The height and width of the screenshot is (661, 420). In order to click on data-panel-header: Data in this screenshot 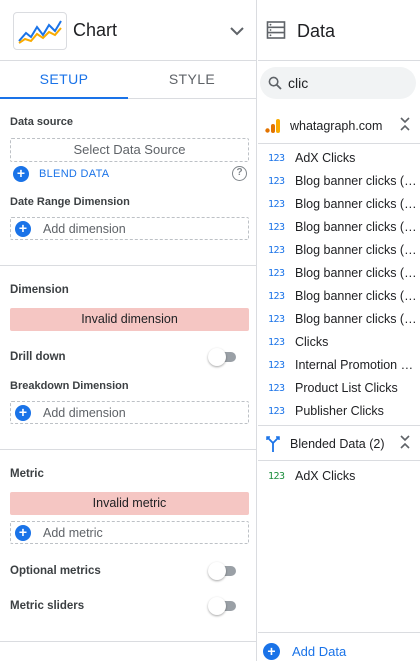, I will do `click(339, 30)`.